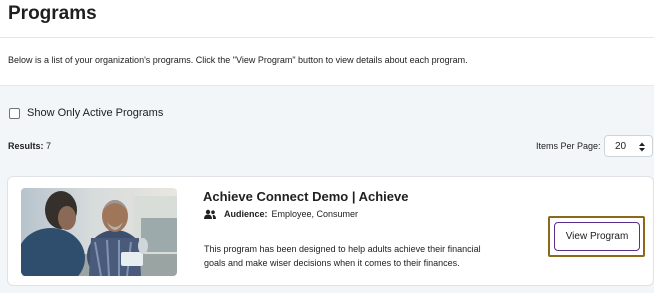 The image size is (654, 293). I want to click on up-down-caret-icon, so click(642, 147).